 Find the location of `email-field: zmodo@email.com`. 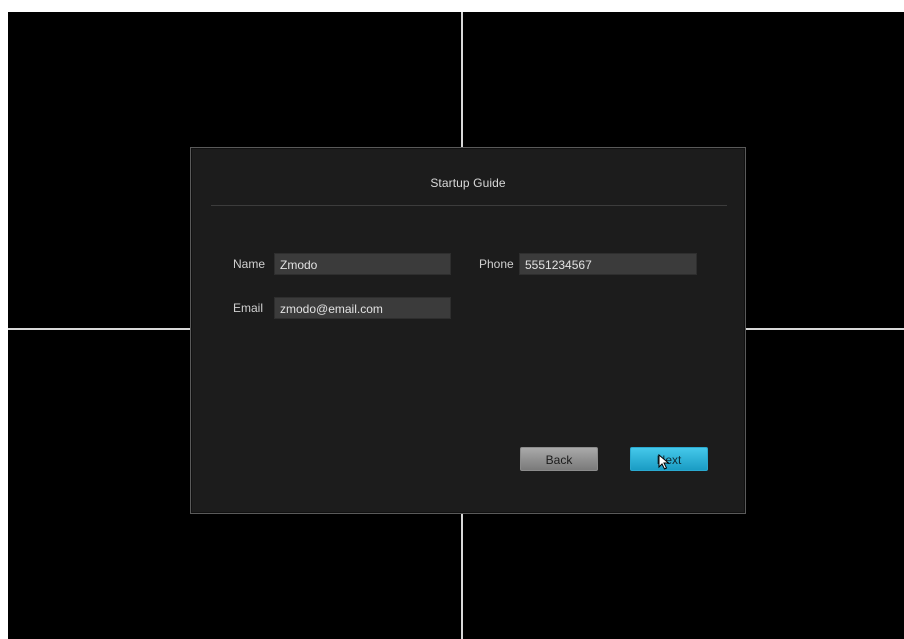

email-field: zmodo@email.com is located at coordinates (362, 308).